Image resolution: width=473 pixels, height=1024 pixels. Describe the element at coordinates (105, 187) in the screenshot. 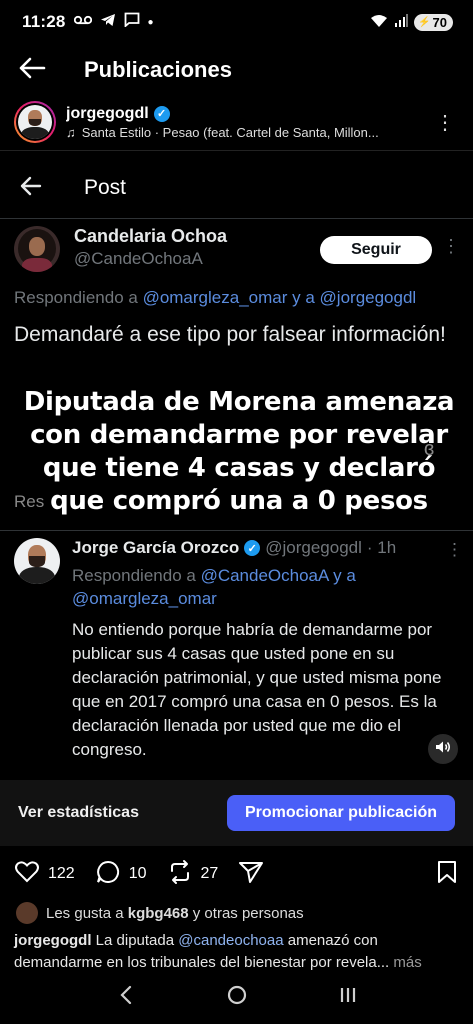

I see `x-post-title: Post` at that location.